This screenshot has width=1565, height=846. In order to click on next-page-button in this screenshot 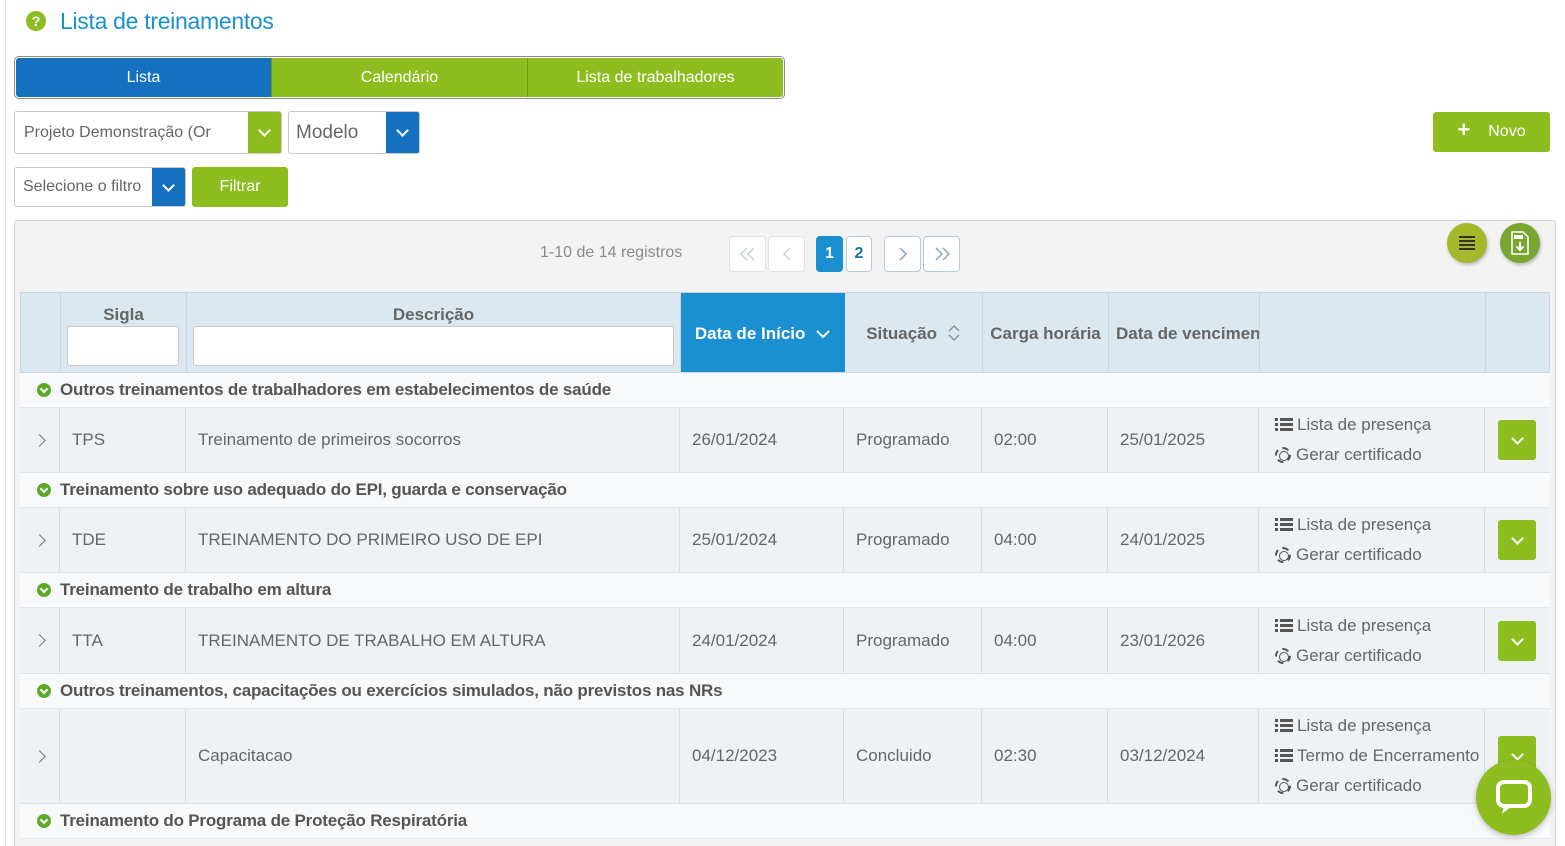, I will do `click(902, 254)`.